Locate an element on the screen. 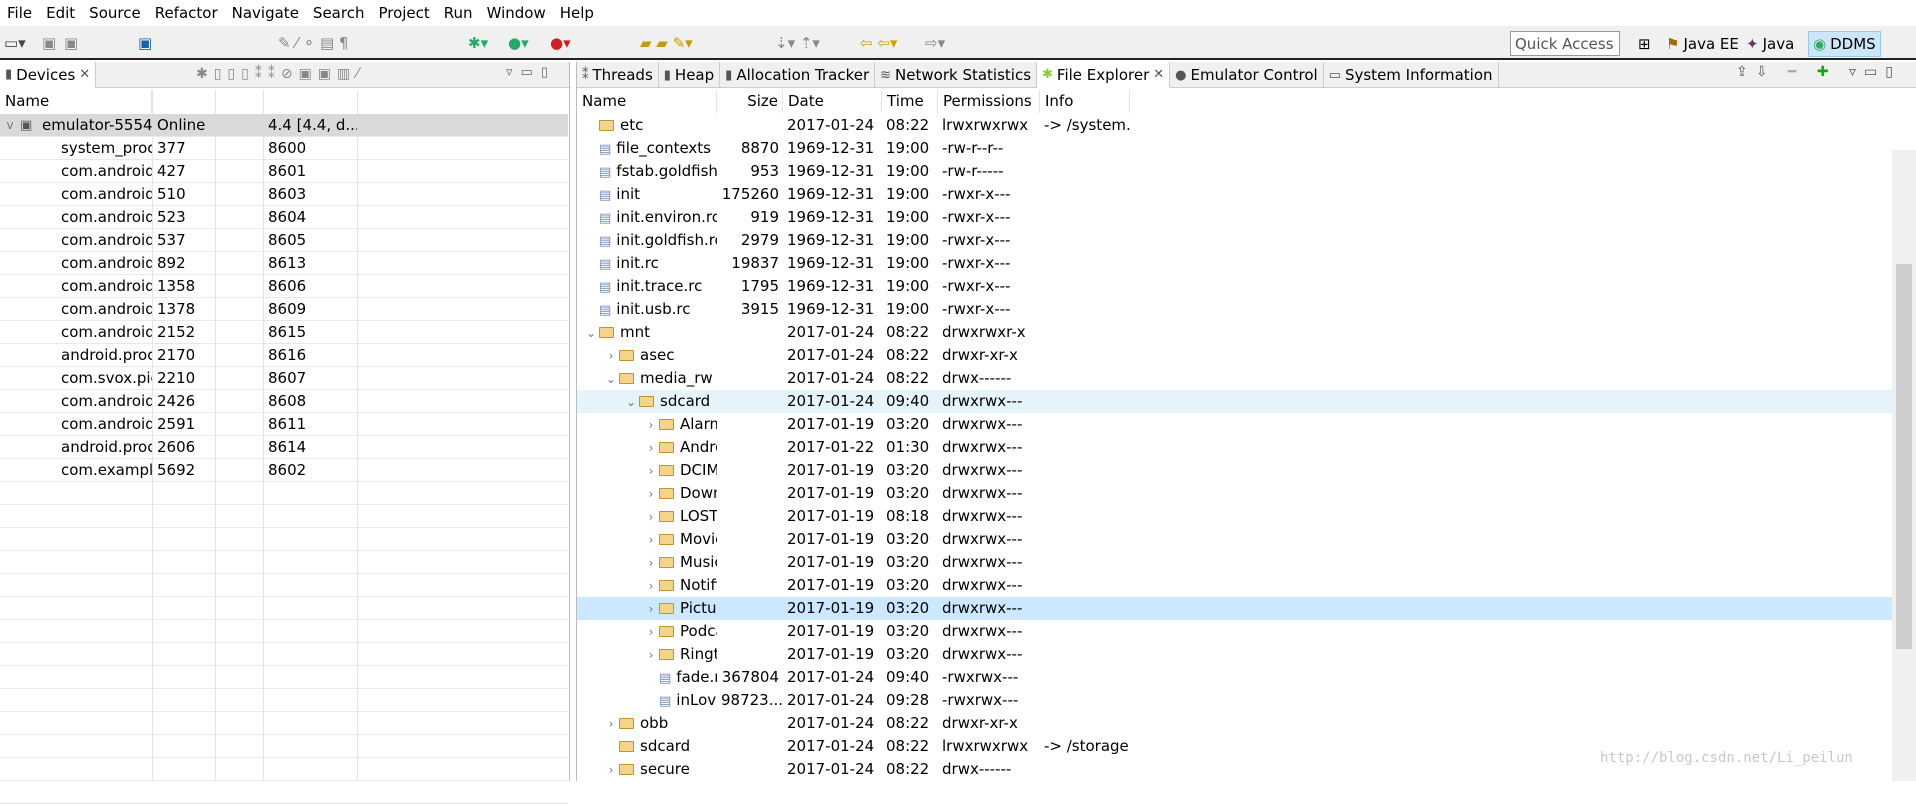 This screenshot has width=1916, height=804. tab-threads: ⁑ Threads is located at coordinates (618, 75).